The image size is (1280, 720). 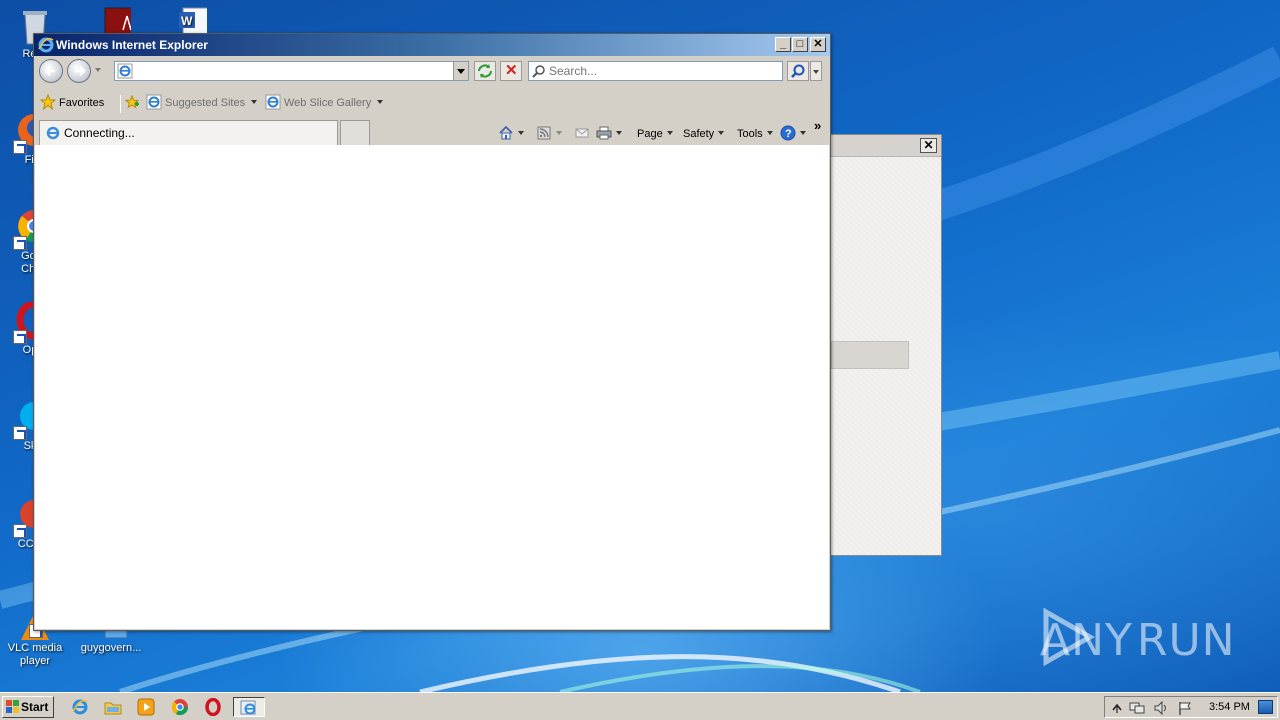 I want to click on background-dialog-titlebar: ✕, so click(x=886, y=146).